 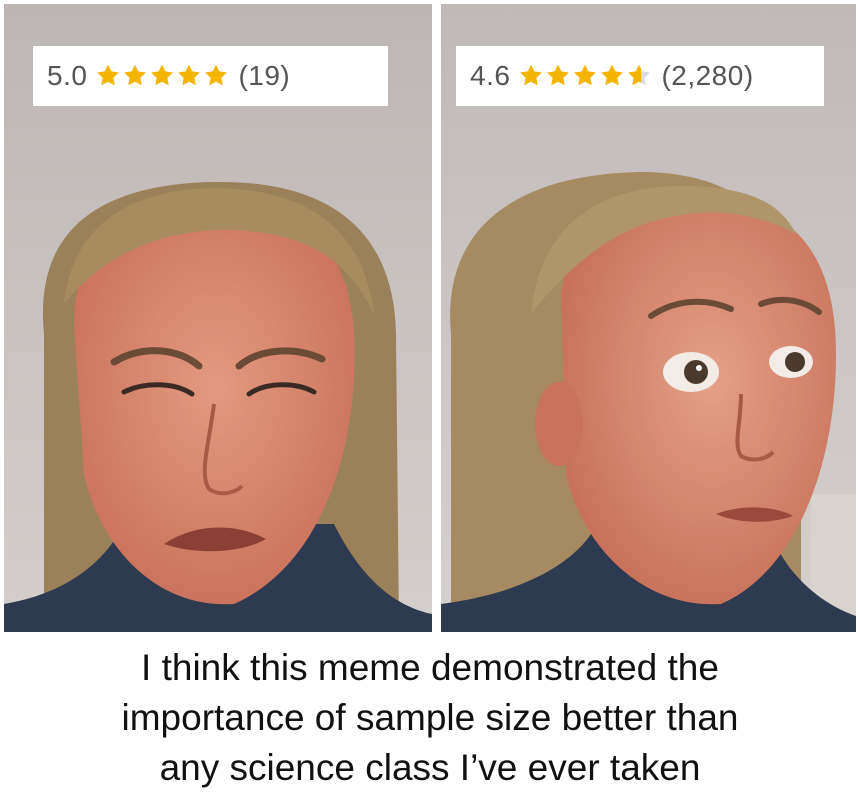 I want to click on left-rating-box: 5.0 (19), so click(x=210, y=76).